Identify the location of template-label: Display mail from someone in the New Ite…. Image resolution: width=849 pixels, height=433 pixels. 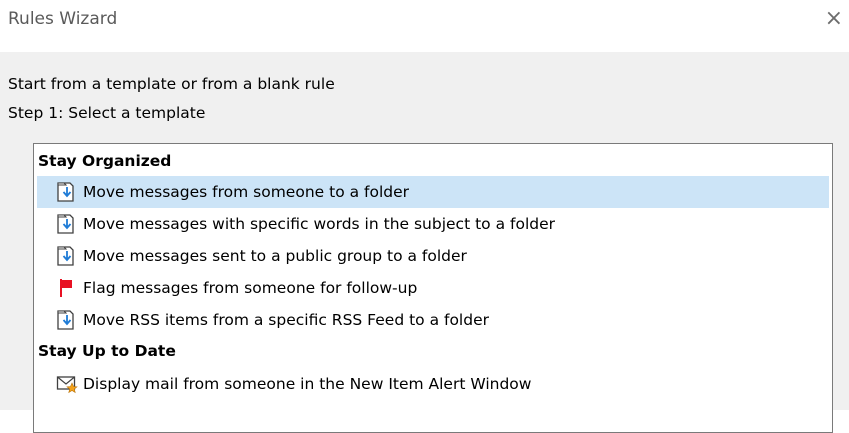
(307, 384).